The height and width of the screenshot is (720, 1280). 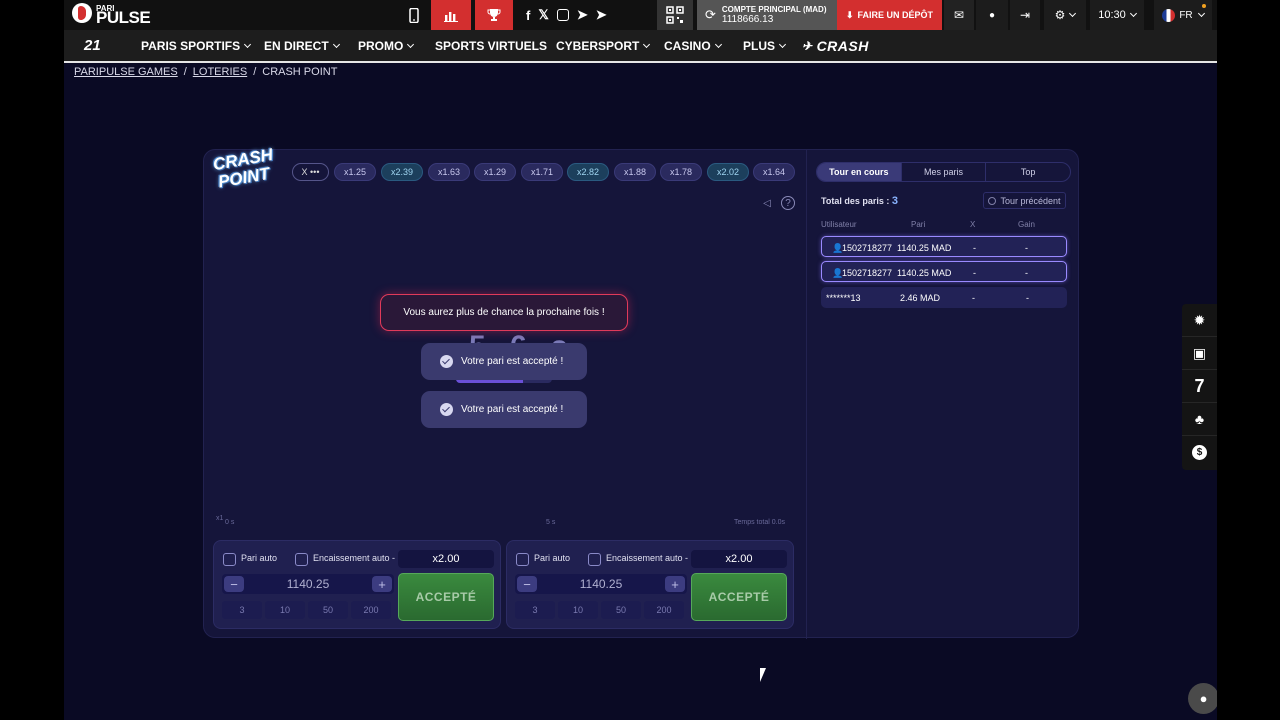 I want to click on x-twitter-icon: 𝕏, so click(x=543, y=15).